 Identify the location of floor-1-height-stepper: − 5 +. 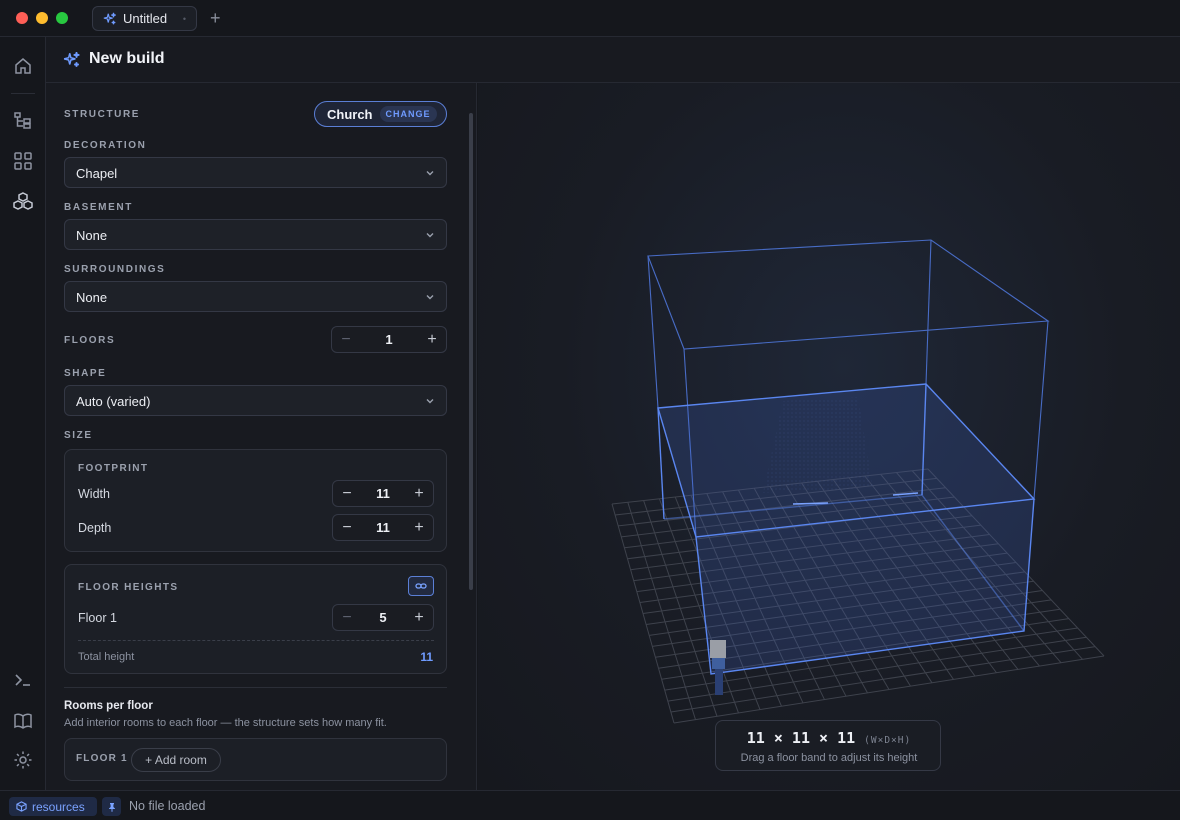
(383, 617).